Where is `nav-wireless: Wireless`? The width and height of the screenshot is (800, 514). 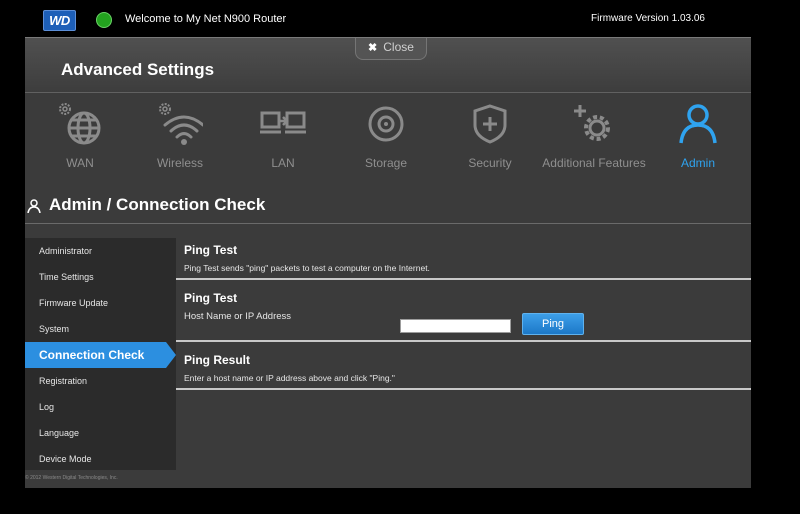
nav-wireless: Wireless is located at coordinates (180, 137).